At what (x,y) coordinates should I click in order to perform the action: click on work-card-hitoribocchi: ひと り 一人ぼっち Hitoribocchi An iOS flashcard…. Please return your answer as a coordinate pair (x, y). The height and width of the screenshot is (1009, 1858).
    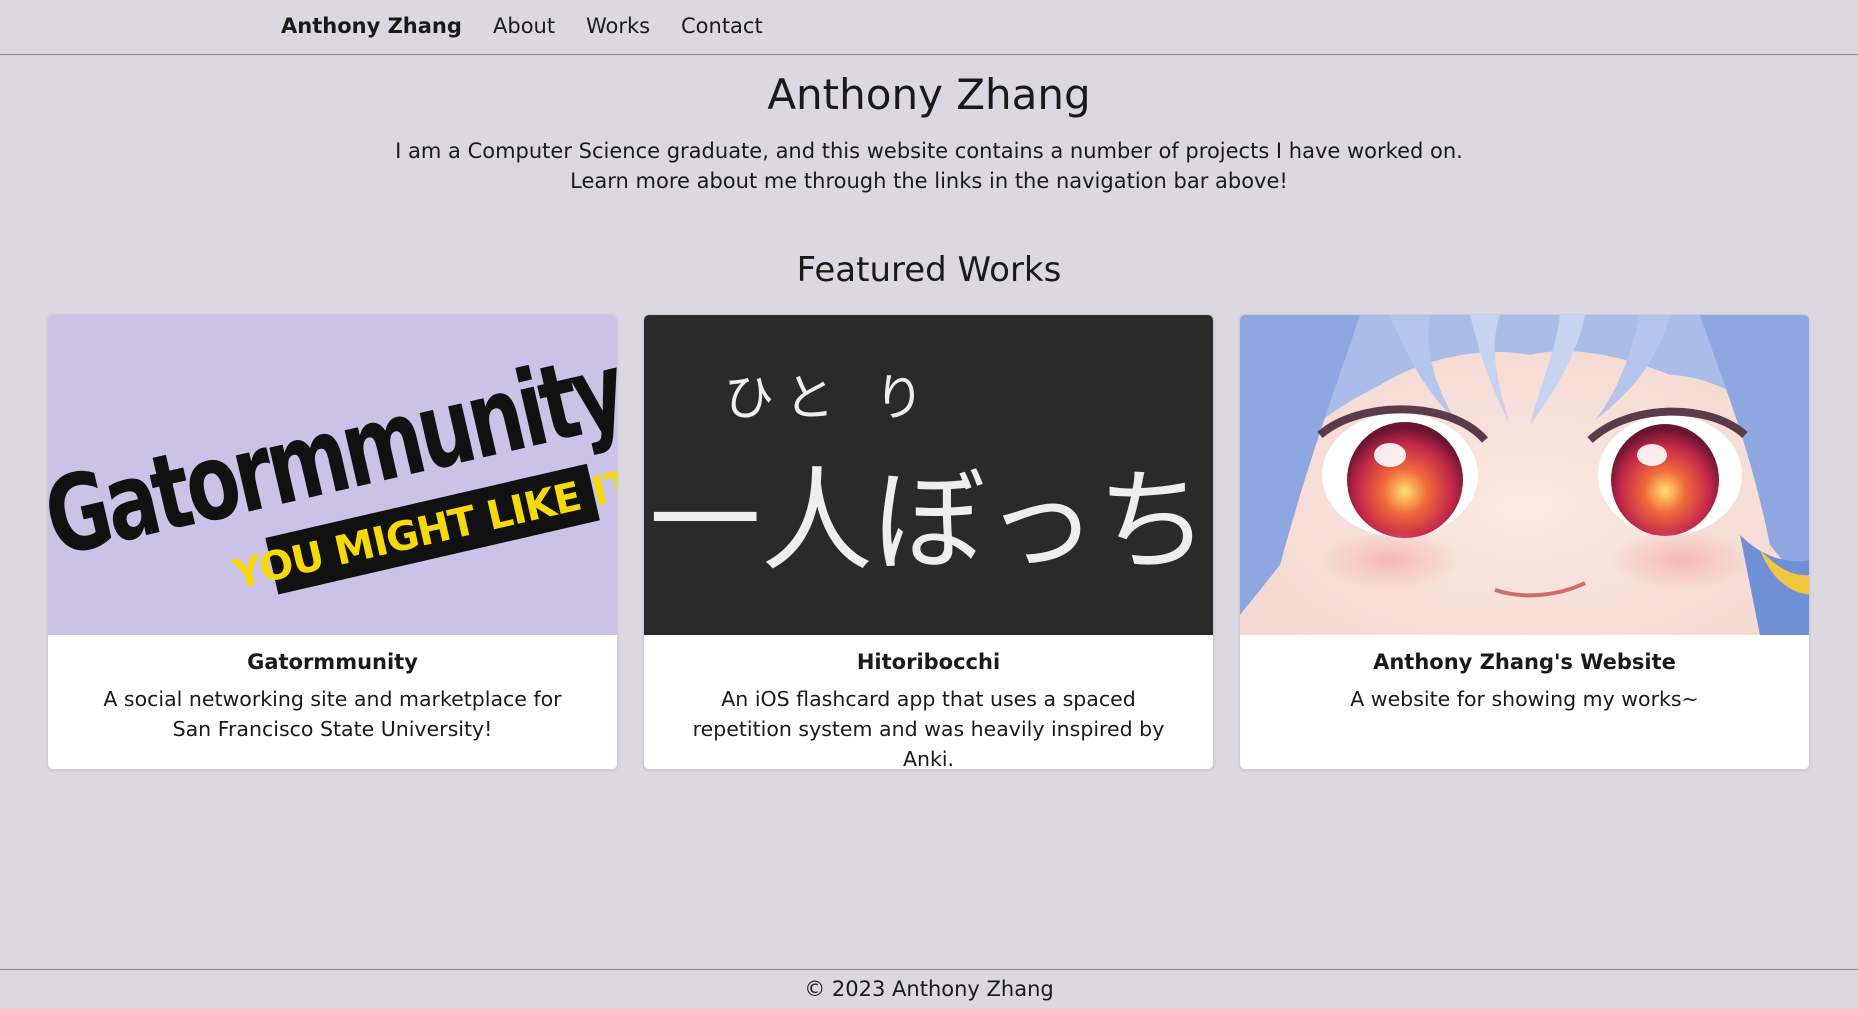
    Looking at the image, I should click on (928, 542).